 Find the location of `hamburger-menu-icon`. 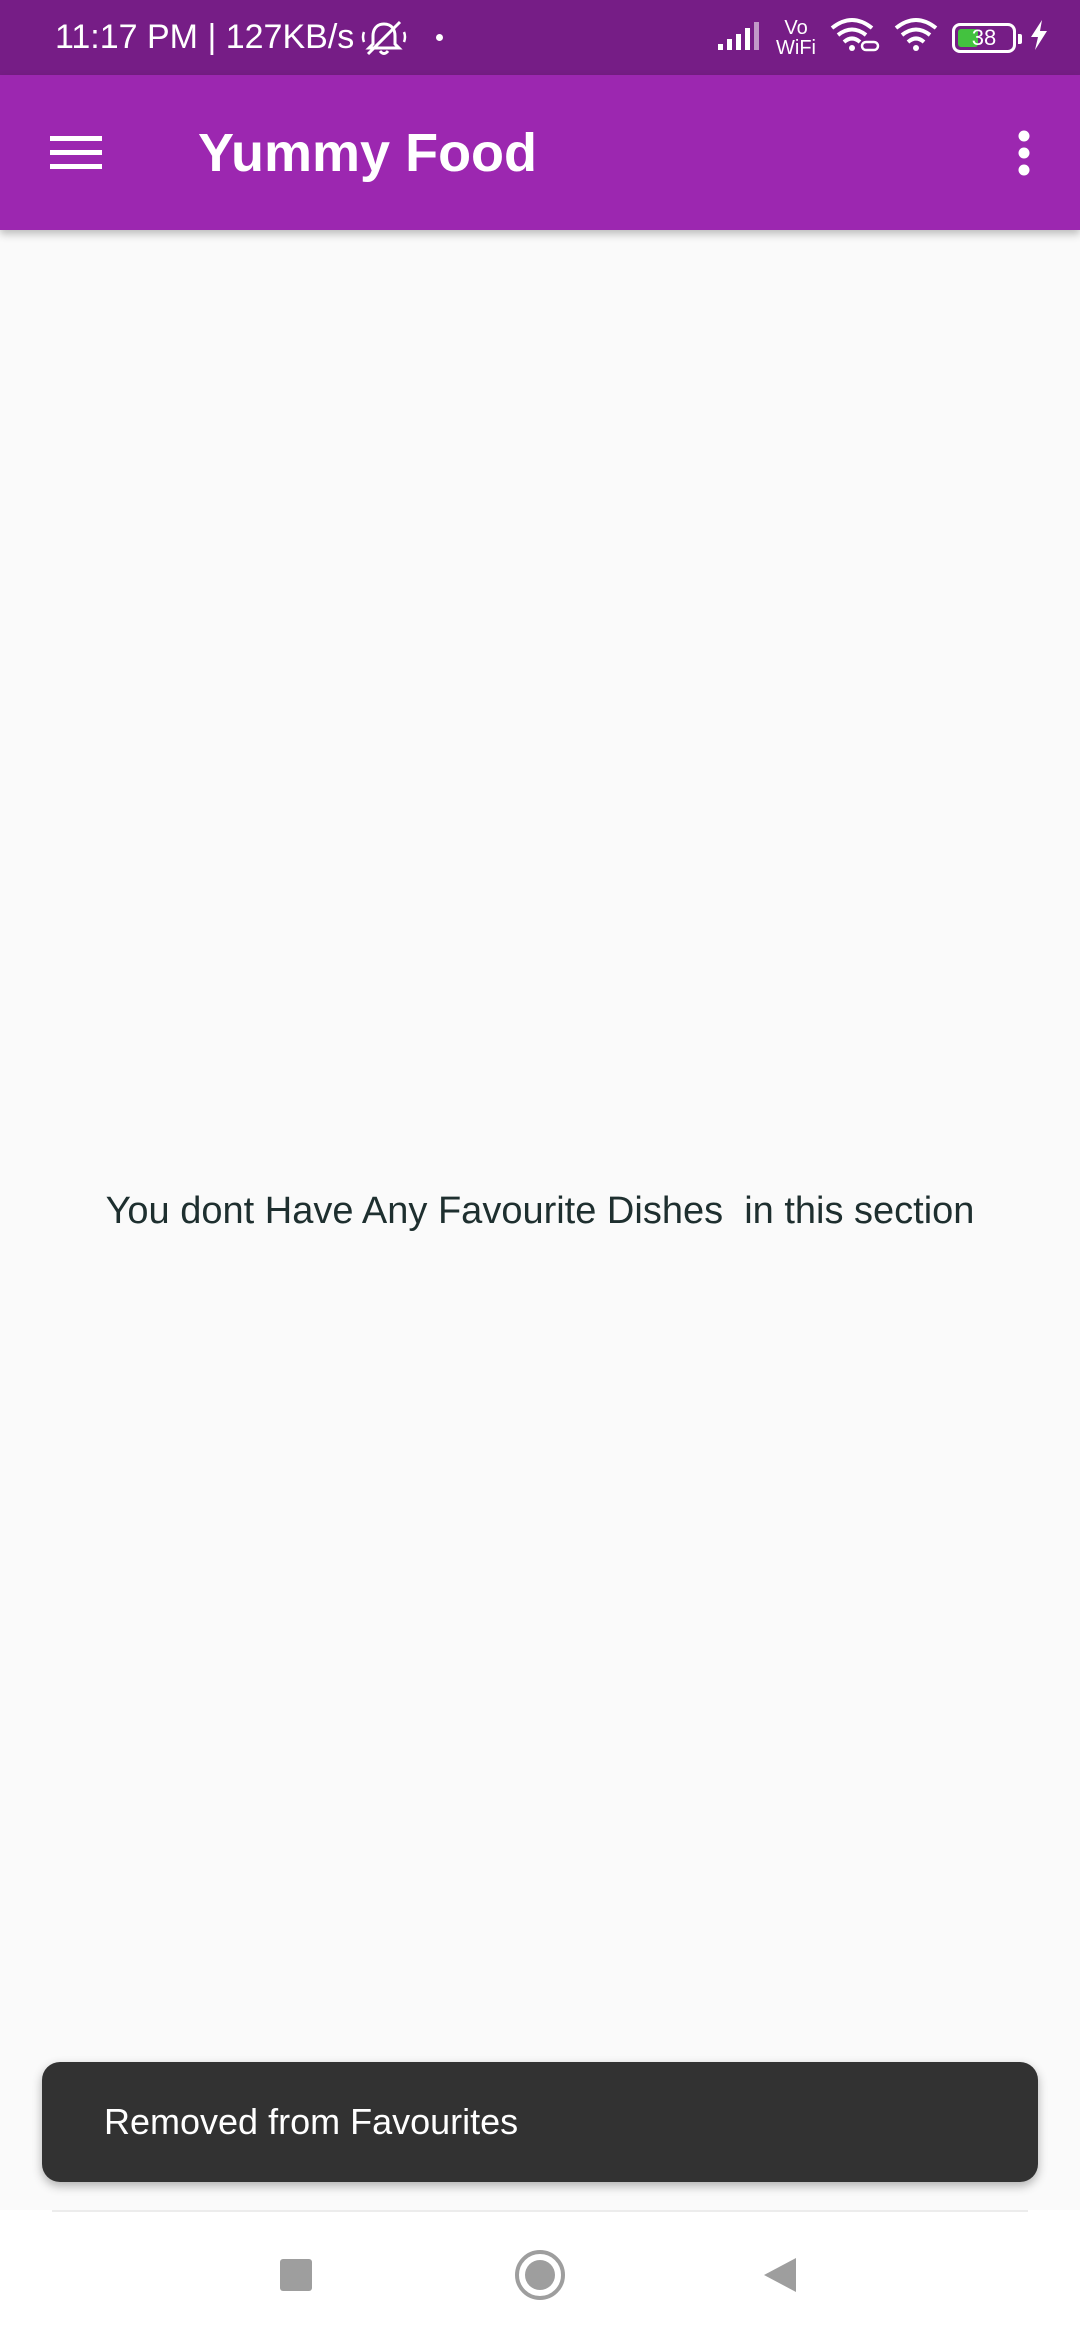

hamburger-menu-icon is located at coordinates (76, 153).